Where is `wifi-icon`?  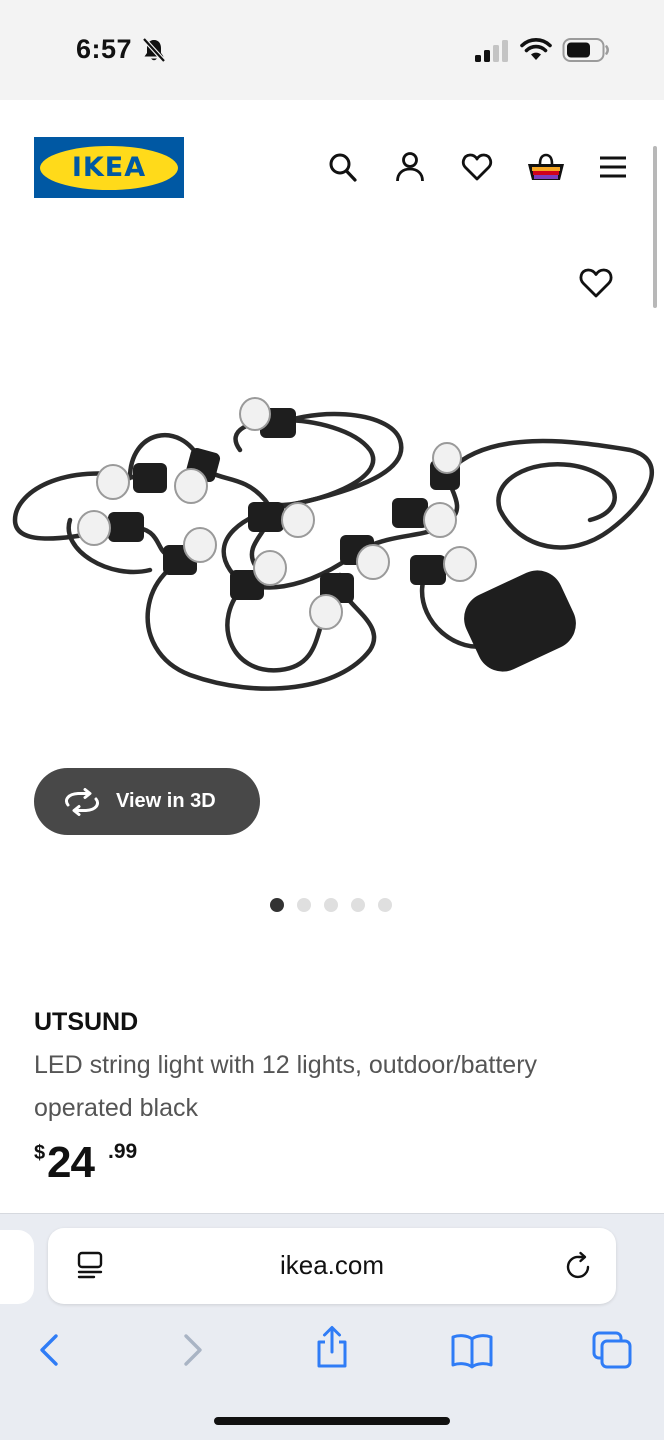 wifi-icon is located at coordinates (536, 49).